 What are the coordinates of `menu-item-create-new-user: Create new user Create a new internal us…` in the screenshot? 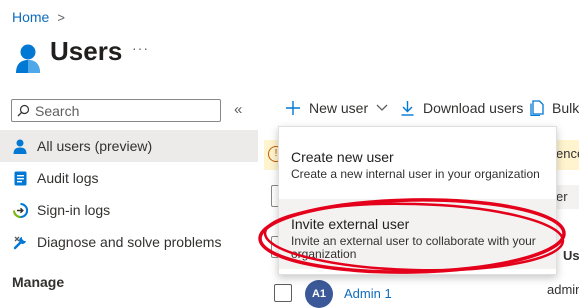 It's located at (417, 160).